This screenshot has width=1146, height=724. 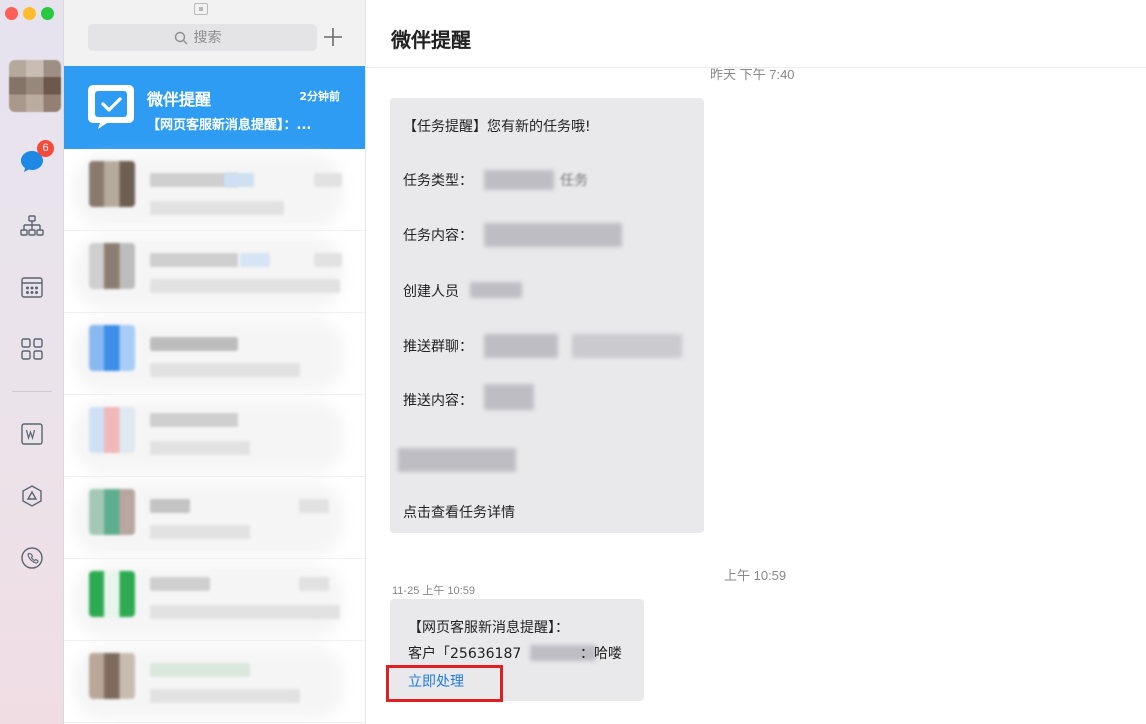 What do you see at coordinates (444, 683) in the screenshot?
I see `highlight-box` at bounding box center [444, 683].